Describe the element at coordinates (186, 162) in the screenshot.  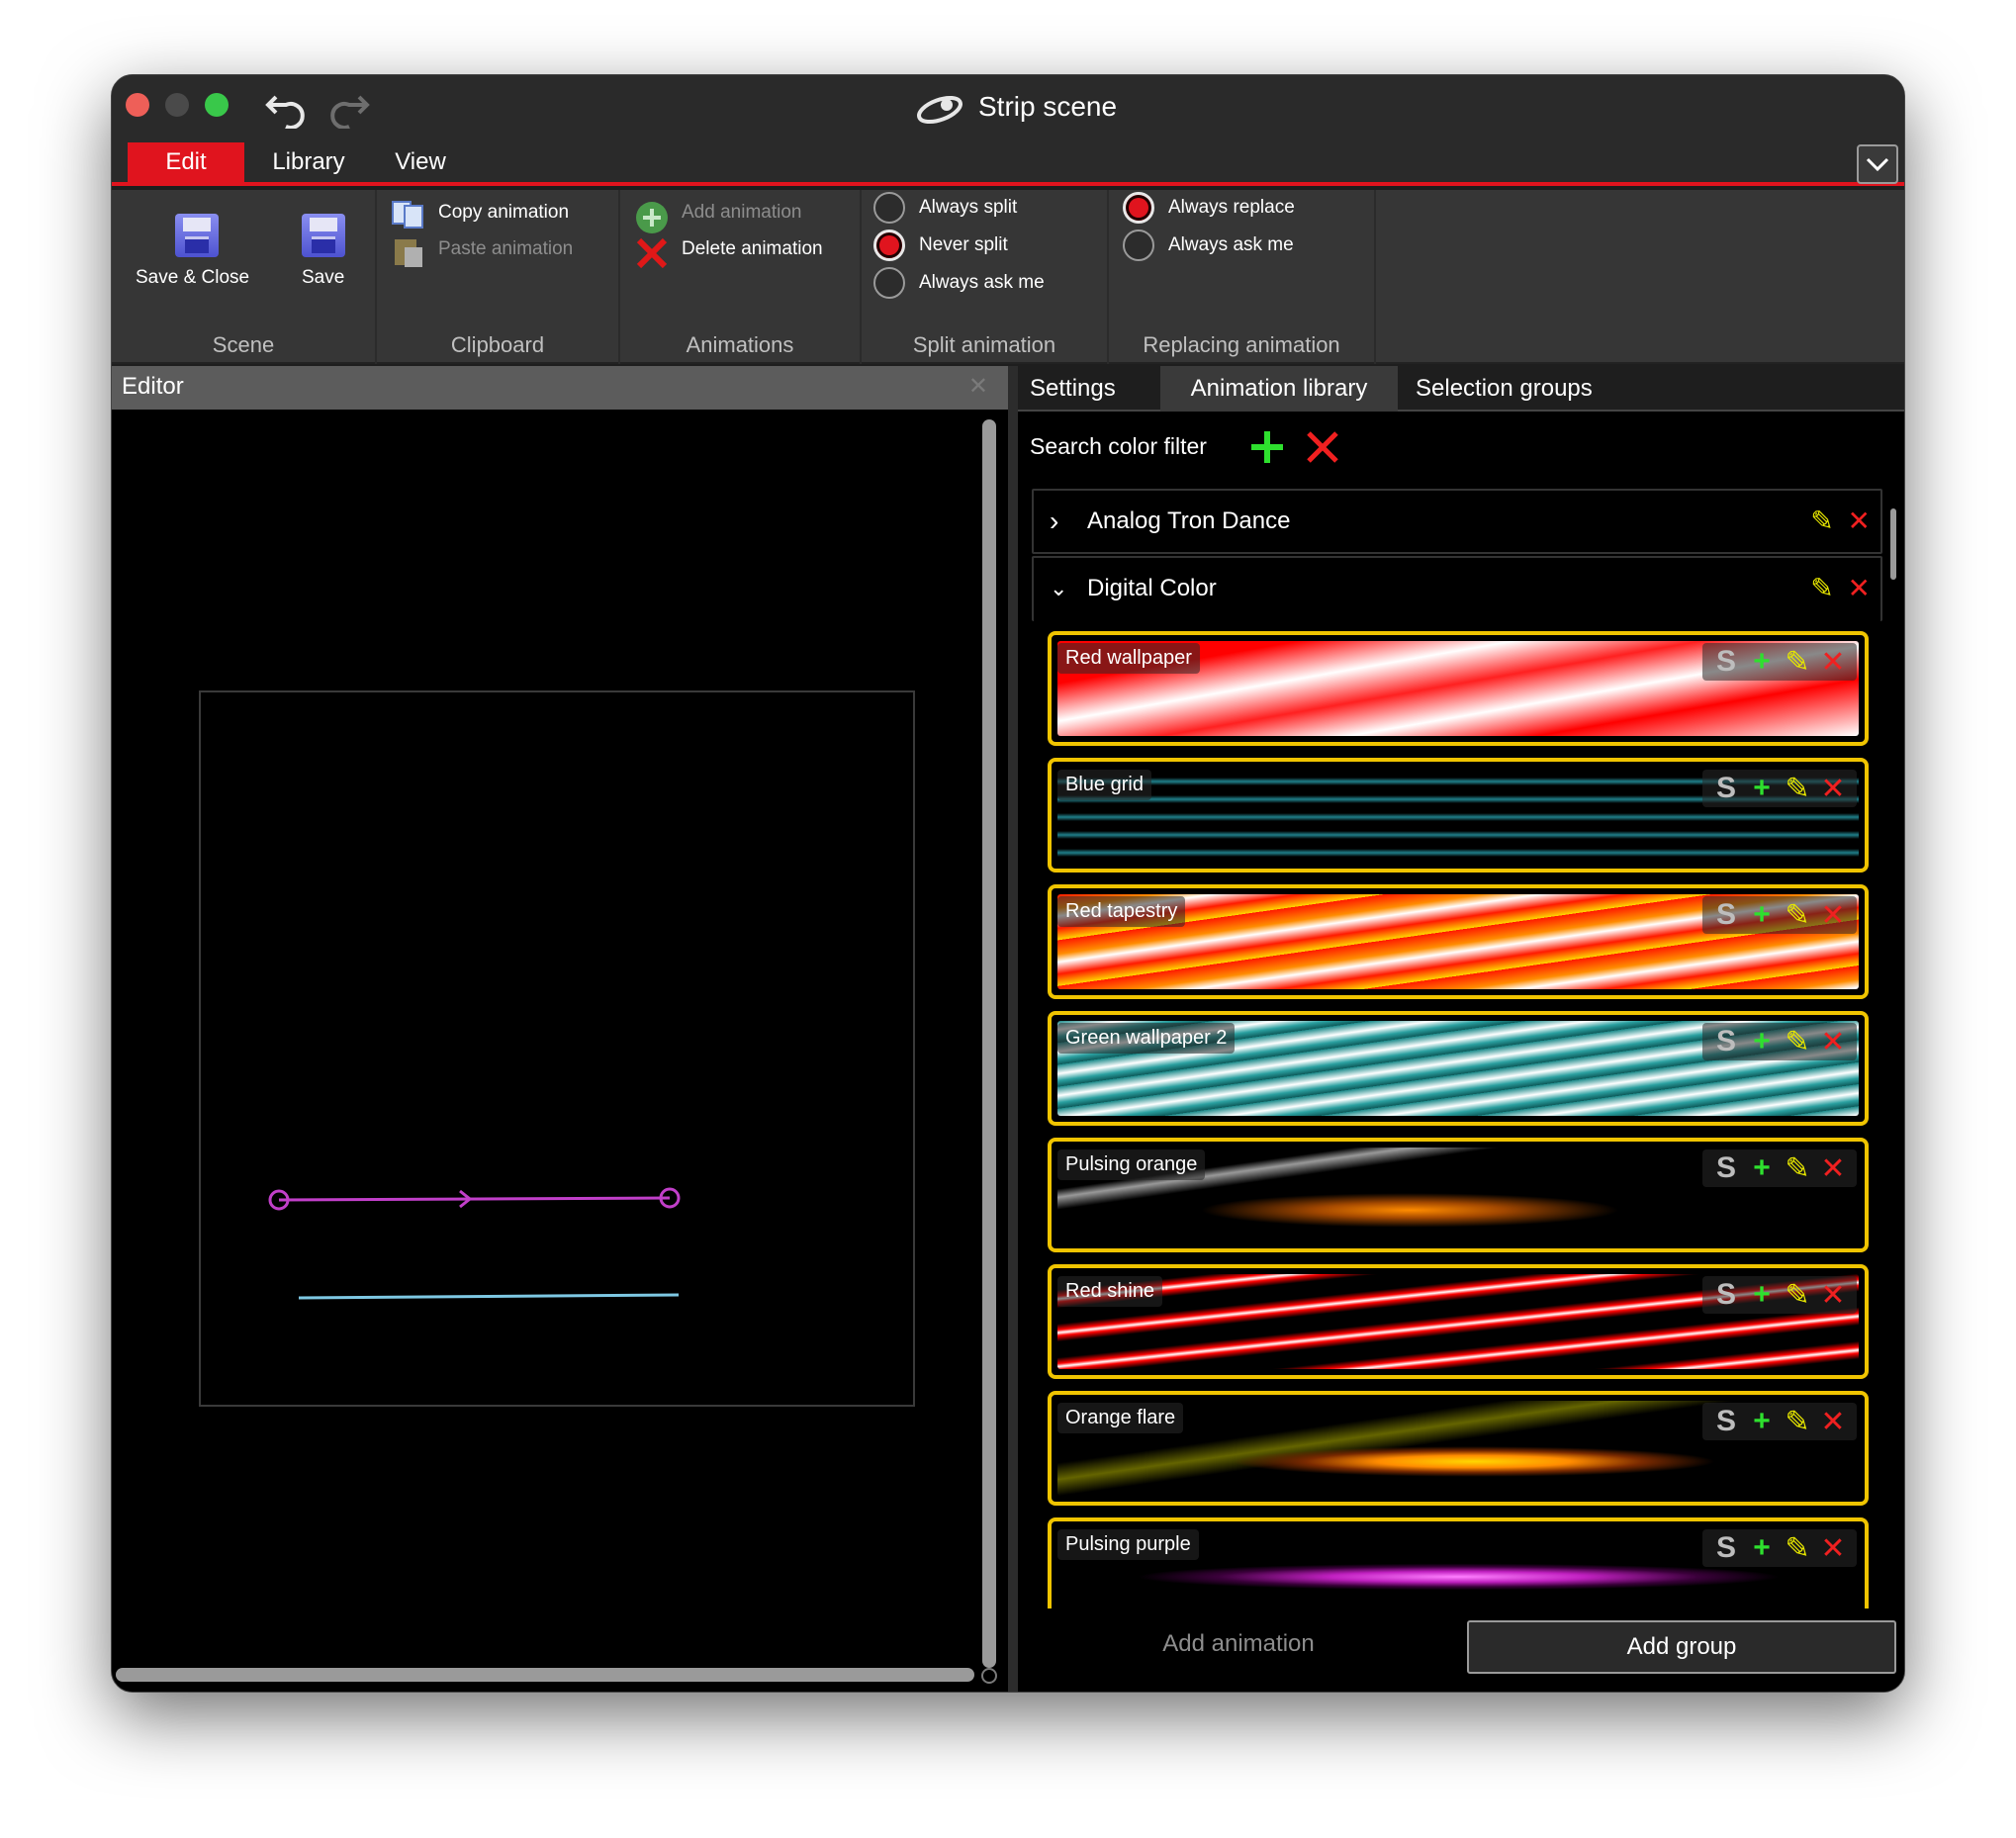
I see `tab-edit: Edit` at that location.